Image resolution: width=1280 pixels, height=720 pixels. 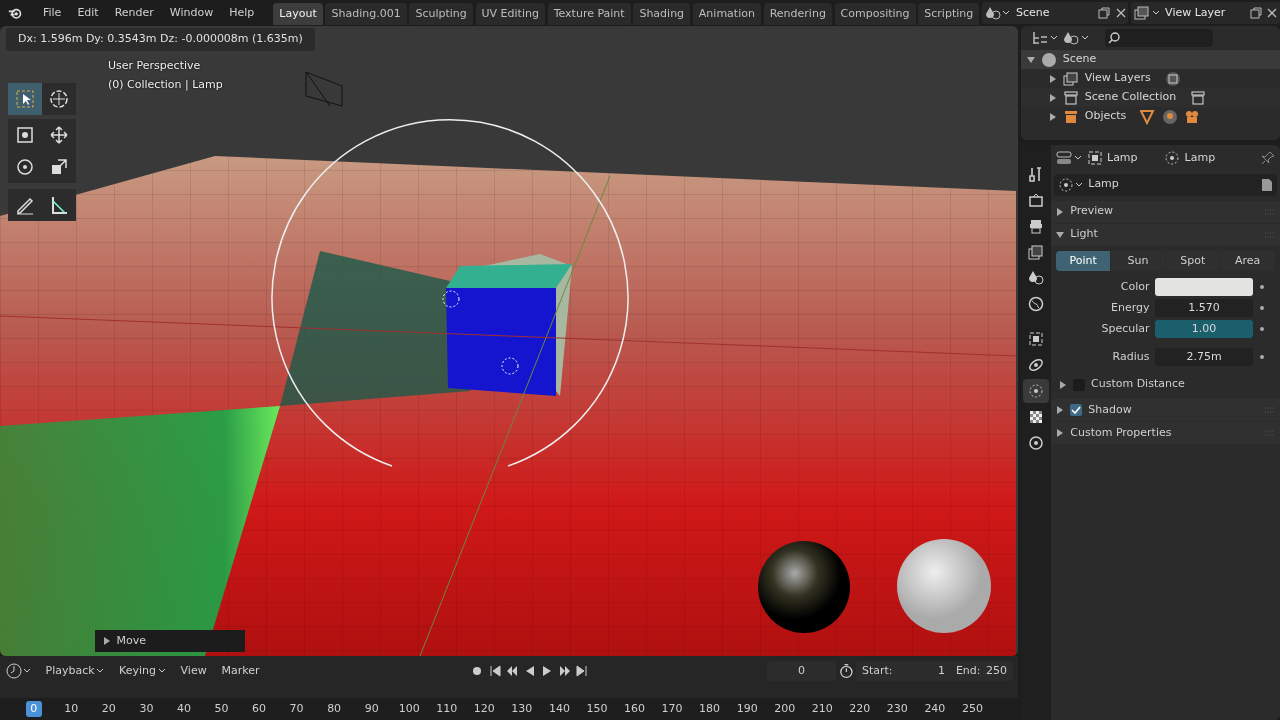 I want to click on panel-title: Light, so click(x=1084, y=234).